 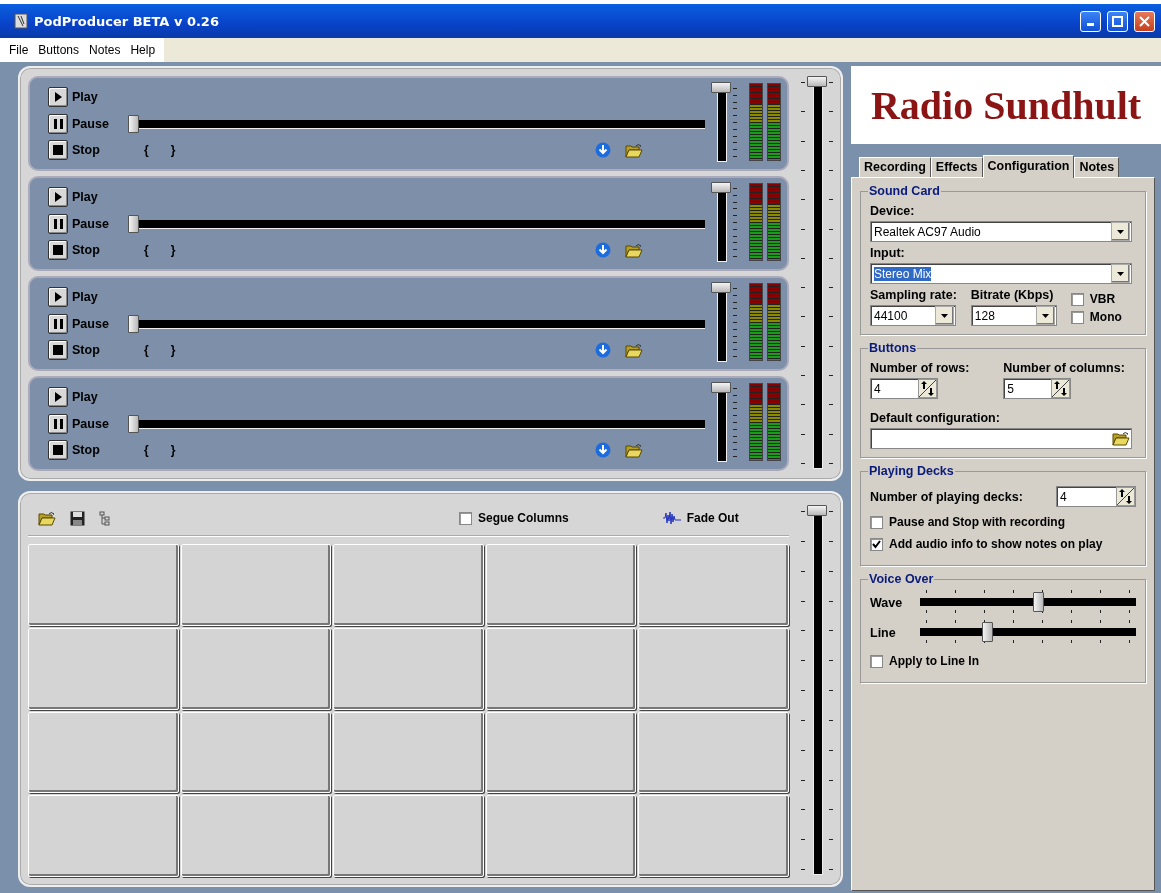 I want to click on minimize-button, so click(x=1090, y=21).